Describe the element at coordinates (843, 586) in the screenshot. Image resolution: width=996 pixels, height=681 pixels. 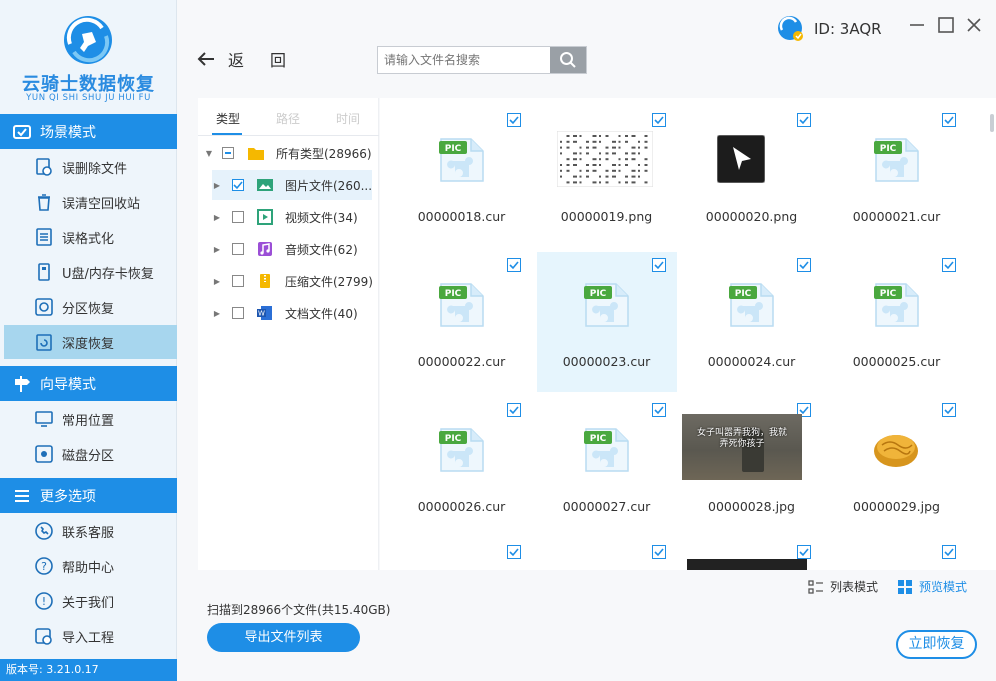
I see `list-mode-button: 列表模式` at that location.